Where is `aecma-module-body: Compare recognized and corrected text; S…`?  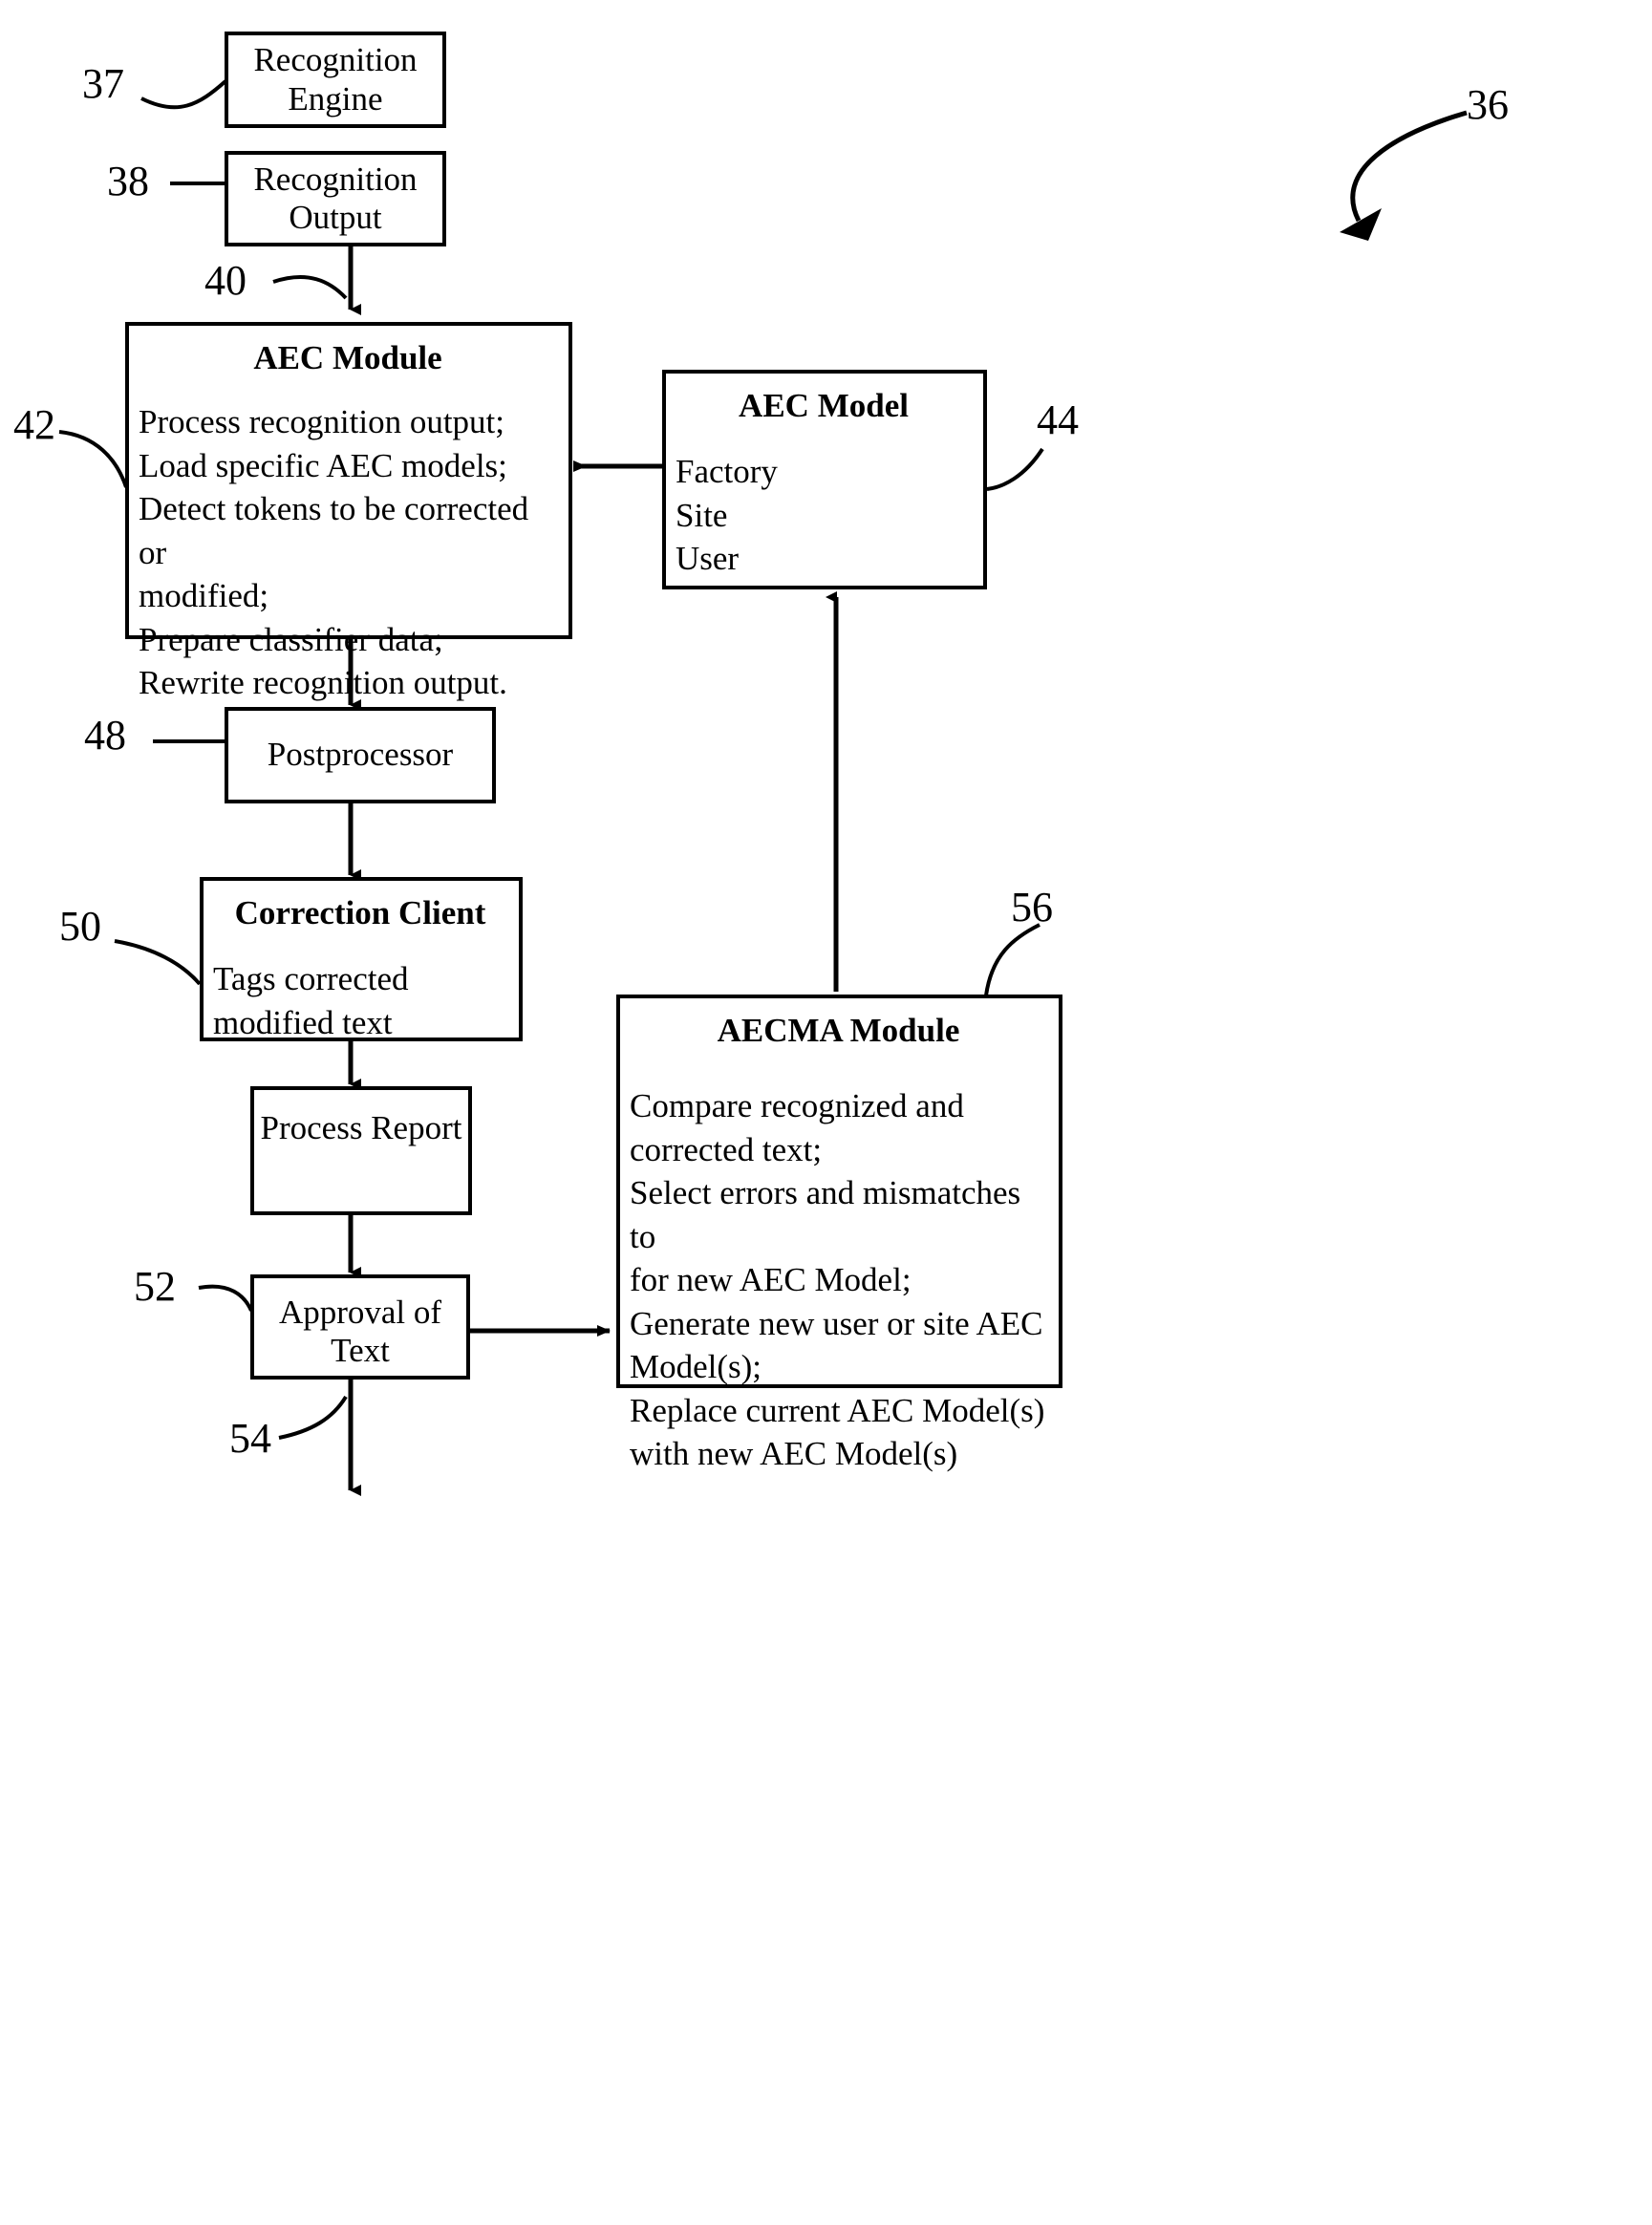
aecma-module-body: Compare recognized and corrected text; S… is located at coordinates (838, 1280).